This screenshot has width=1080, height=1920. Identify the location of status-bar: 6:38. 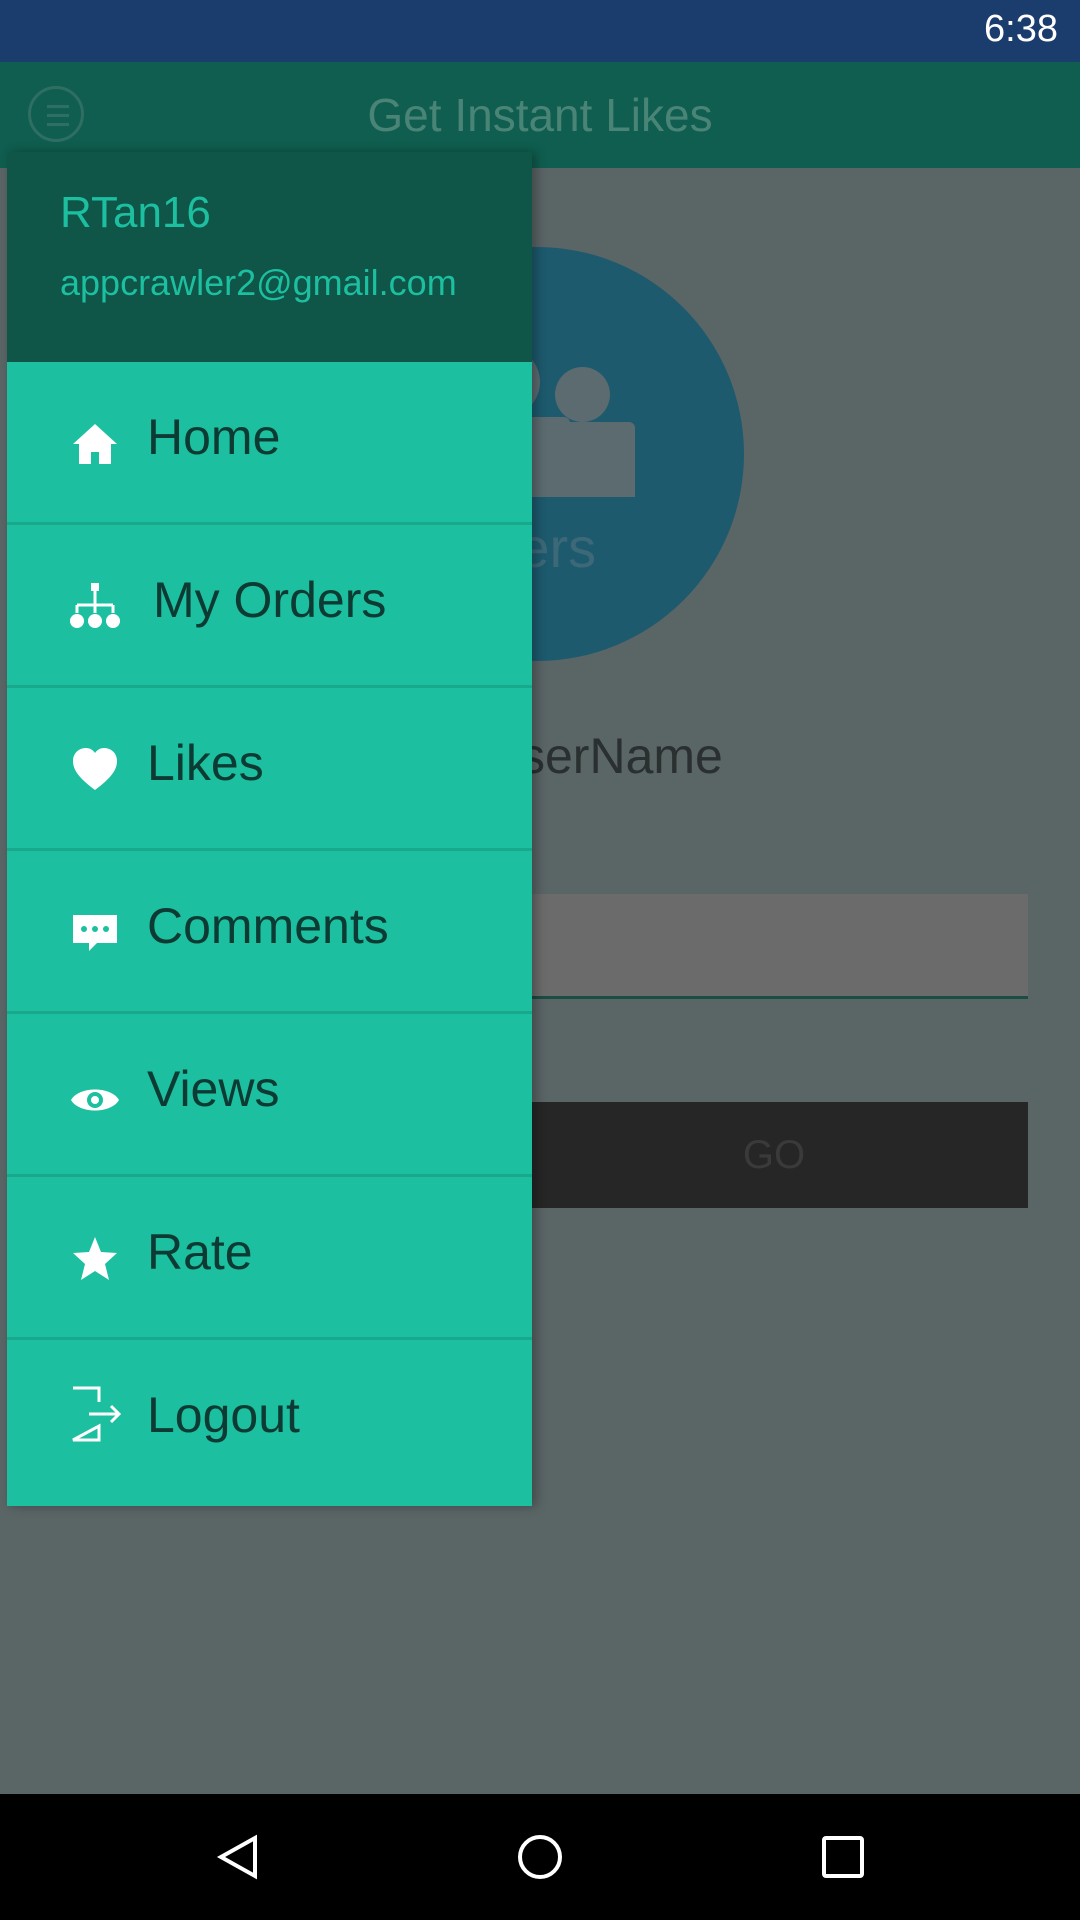
(540, 31).